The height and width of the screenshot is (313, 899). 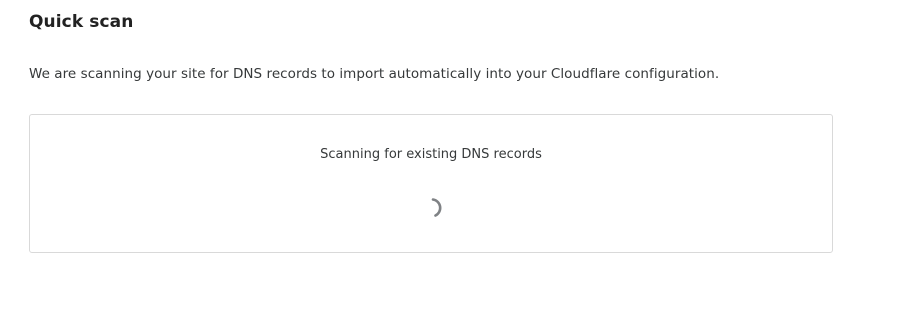 I want to click on loading-spinner-icon, so click(x=436, y=207).